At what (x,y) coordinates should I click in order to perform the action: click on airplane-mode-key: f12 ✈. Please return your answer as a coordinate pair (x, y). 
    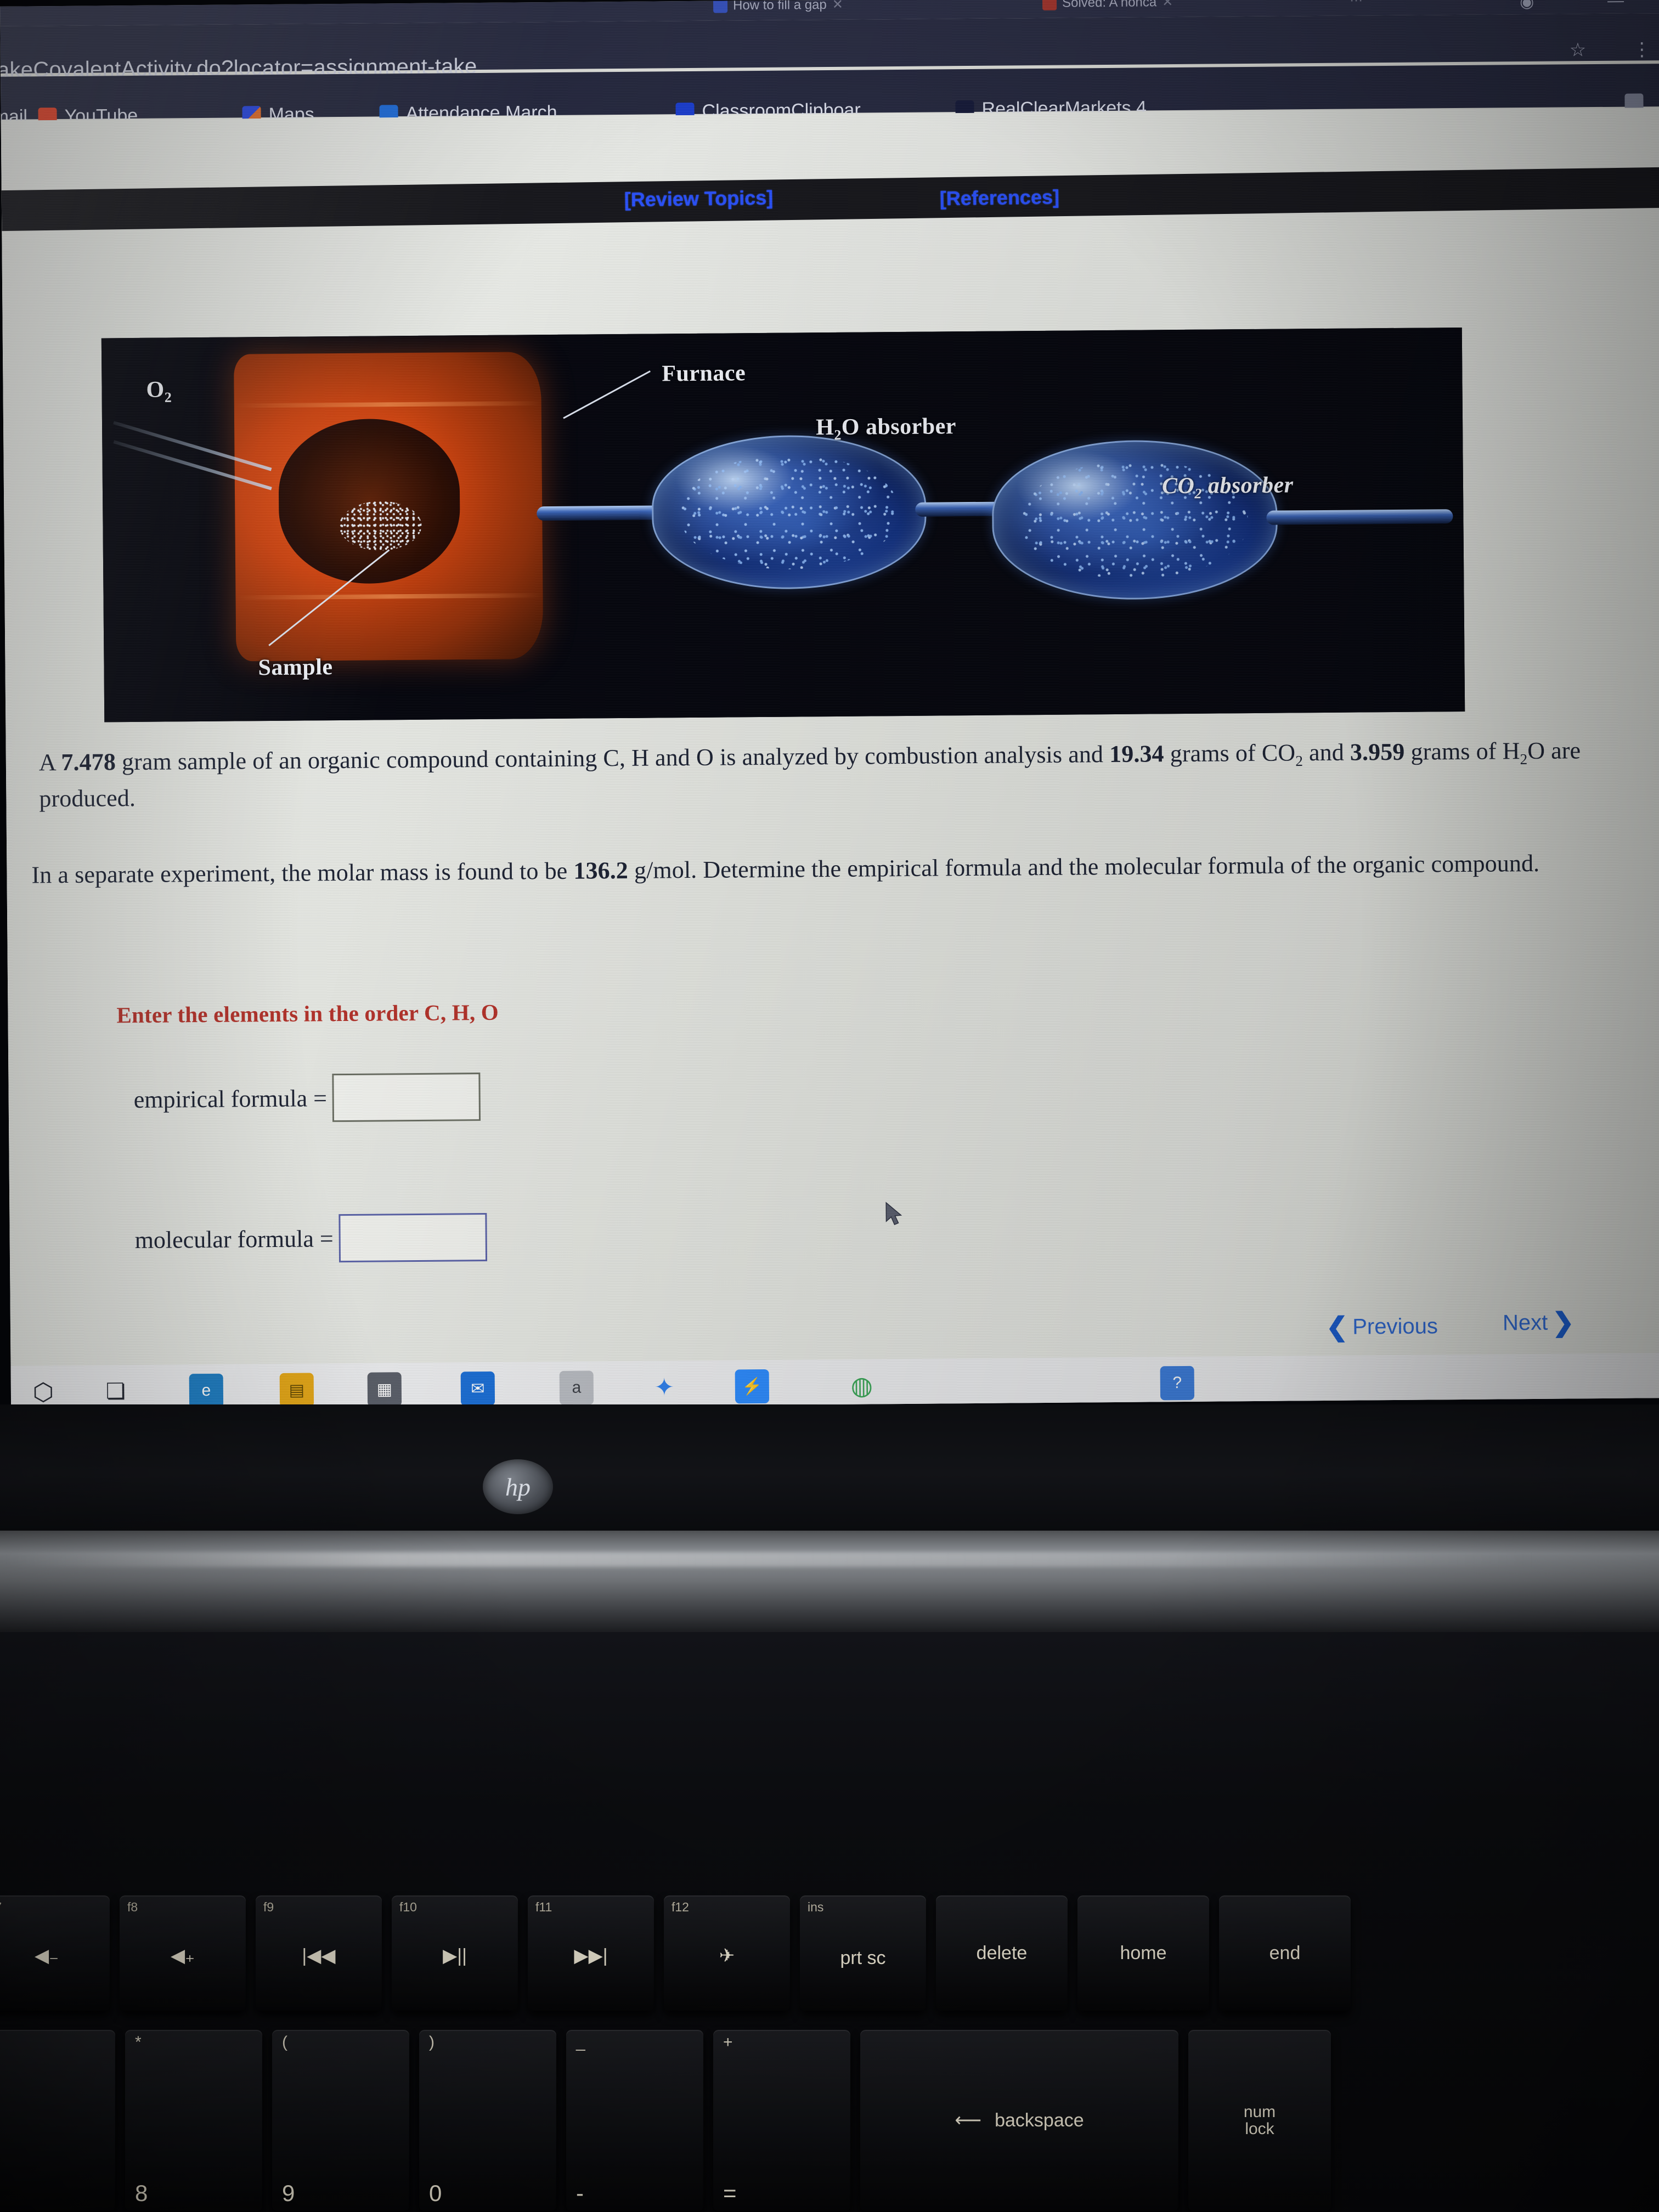
    Looking at the image, I should click on (727, 1953).